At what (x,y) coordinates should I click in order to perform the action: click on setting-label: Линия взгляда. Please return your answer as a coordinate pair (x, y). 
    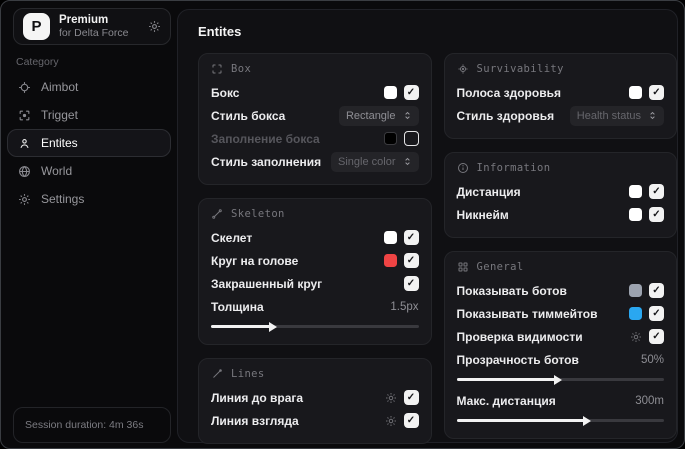
    Looking at the image, I should click on (255, 420).